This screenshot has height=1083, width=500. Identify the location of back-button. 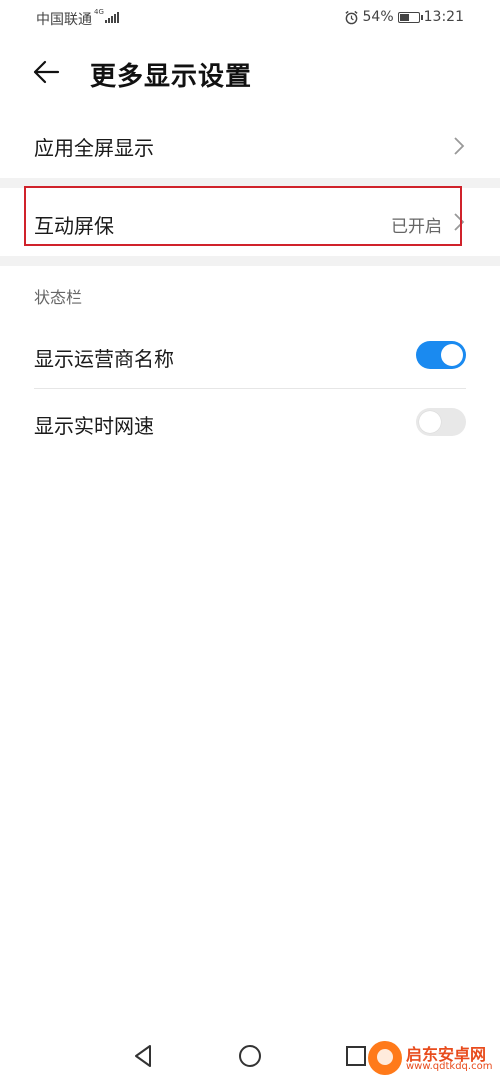
(50, 73).